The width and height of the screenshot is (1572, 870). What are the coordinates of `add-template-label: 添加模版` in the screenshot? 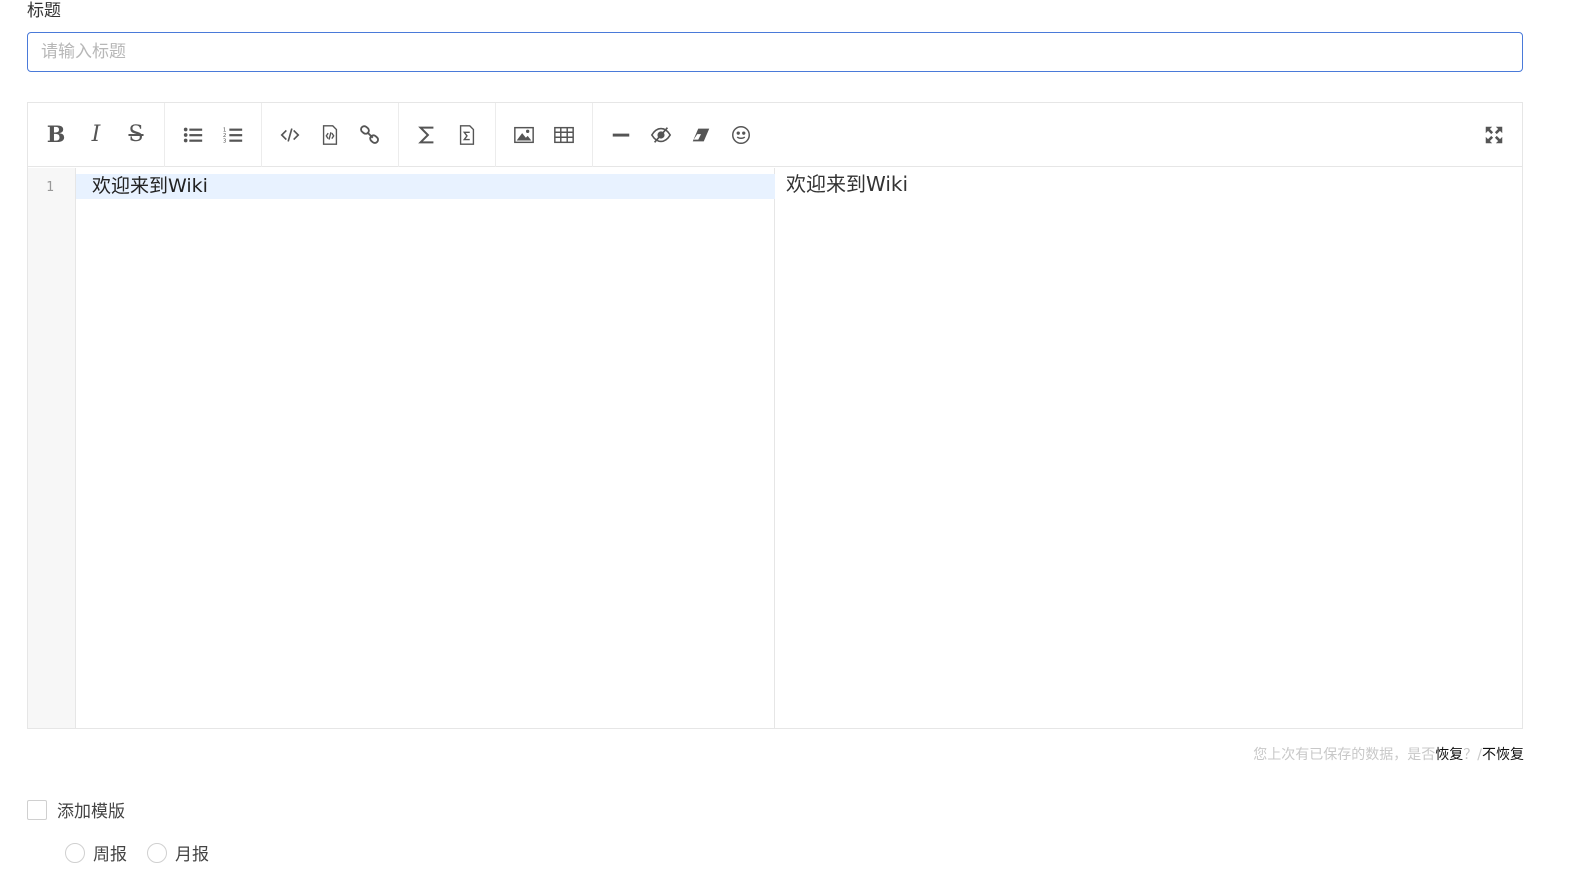 It's located at (91, 812).